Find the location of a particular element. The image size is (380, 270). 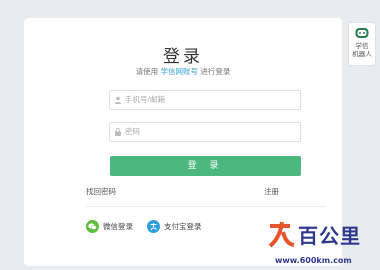

alipay-icon is located at coordinates (153, 226).